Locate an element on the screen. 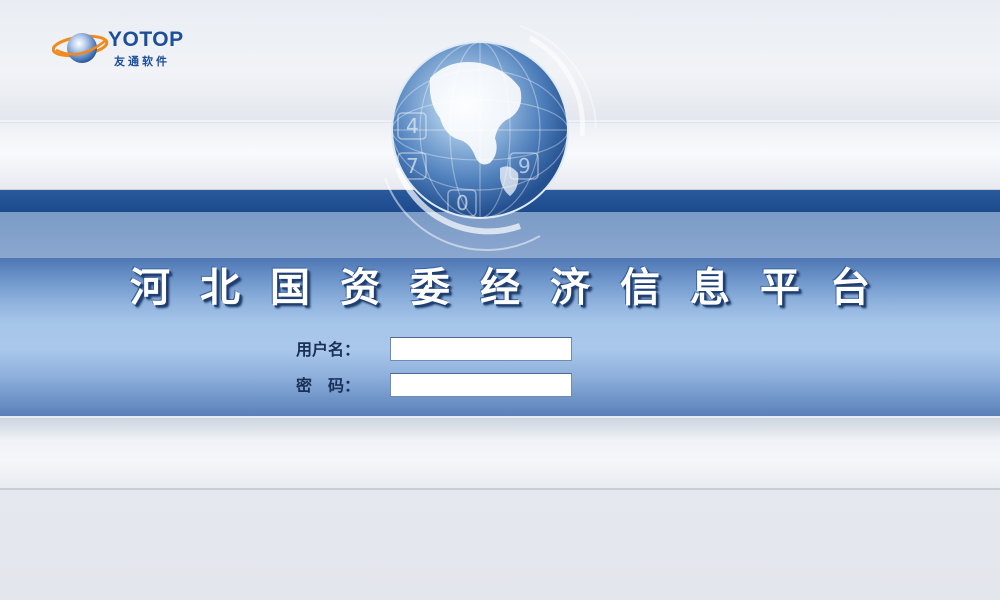  globe-graphic: 4 7 0 9 is located at coordinates (490, 138).